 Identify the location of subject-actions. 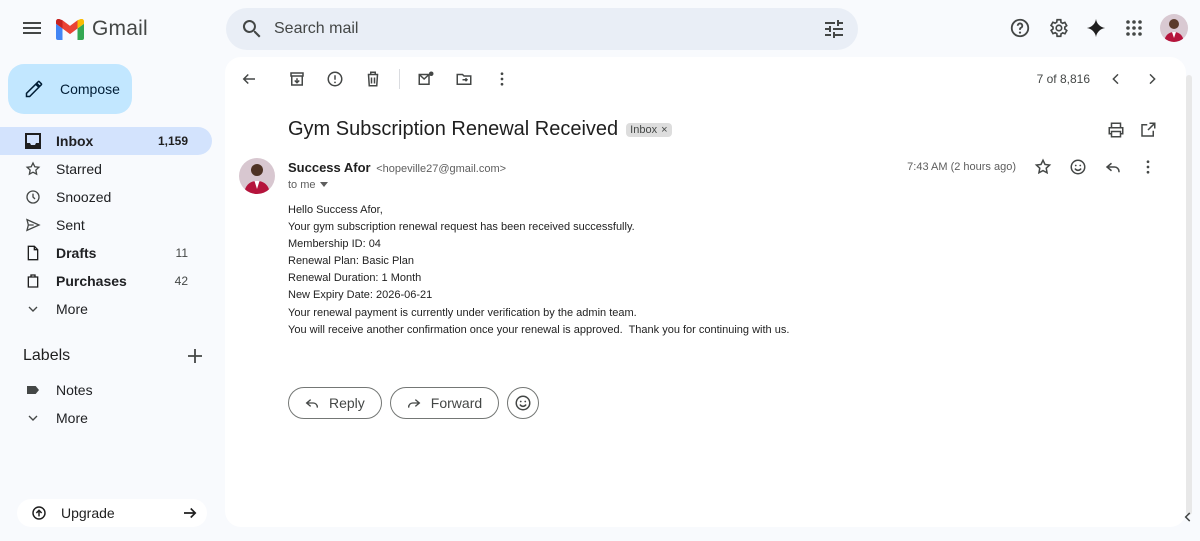
(1126, 130).